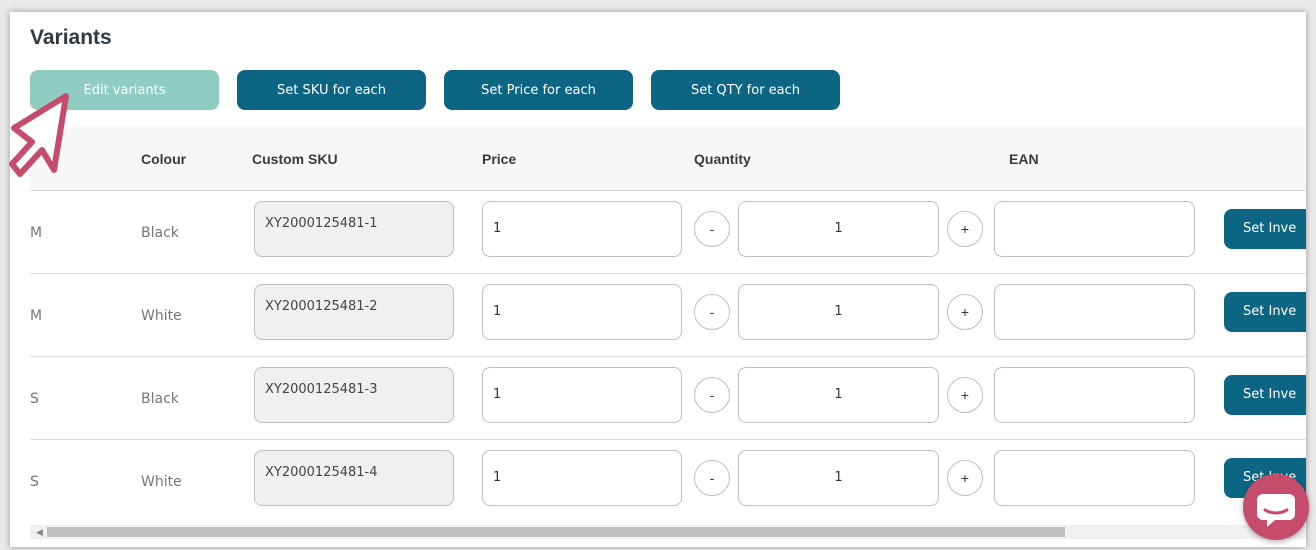 This screenshot has height=550, width=1316. I want to click on header-price: Price, so click(499, 159).